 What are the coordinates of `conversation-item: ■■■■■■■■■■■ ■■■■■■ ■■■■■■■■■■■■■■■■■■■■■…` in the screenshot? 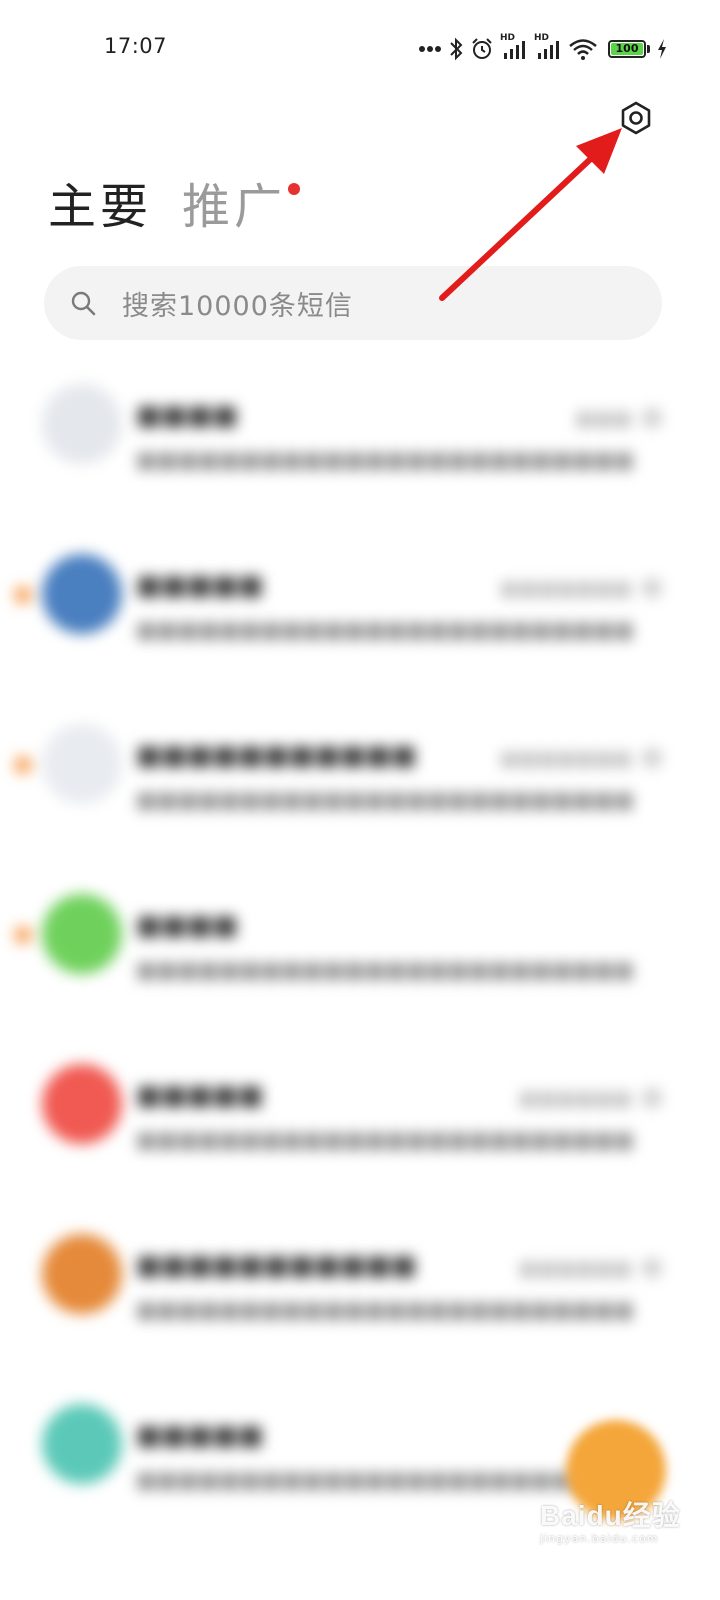 It's located at (360, 1315).